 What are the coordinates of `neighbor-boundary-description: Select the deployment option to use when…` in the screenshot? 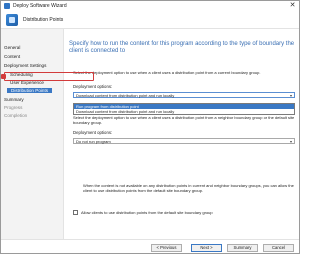 It's located at (184, 120).